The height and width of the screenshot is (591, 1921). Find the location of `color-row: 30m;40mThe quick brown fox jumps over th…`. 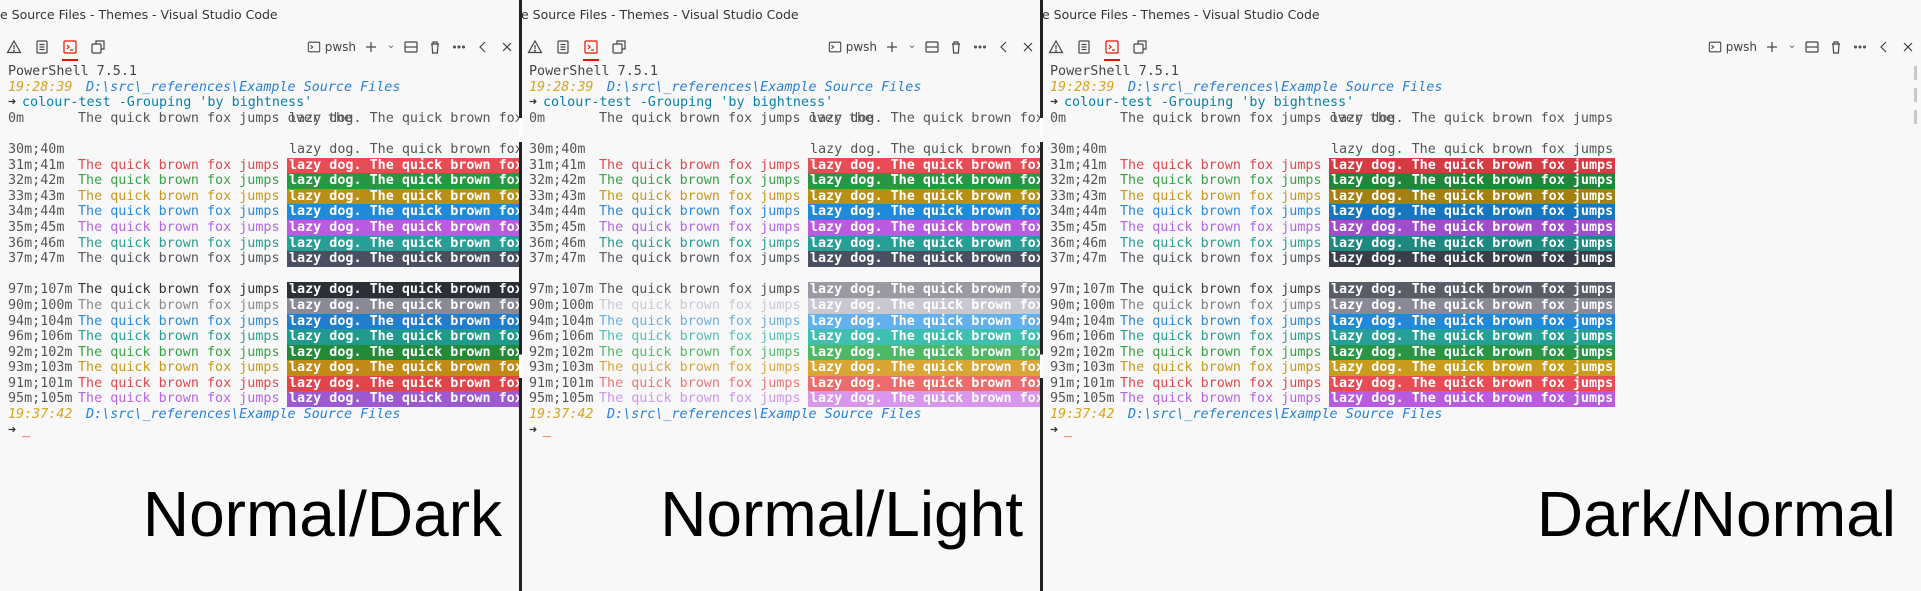

color-row: 30m;40mThe quick brown fox jumps over th… is located at coordinates (264, 149).